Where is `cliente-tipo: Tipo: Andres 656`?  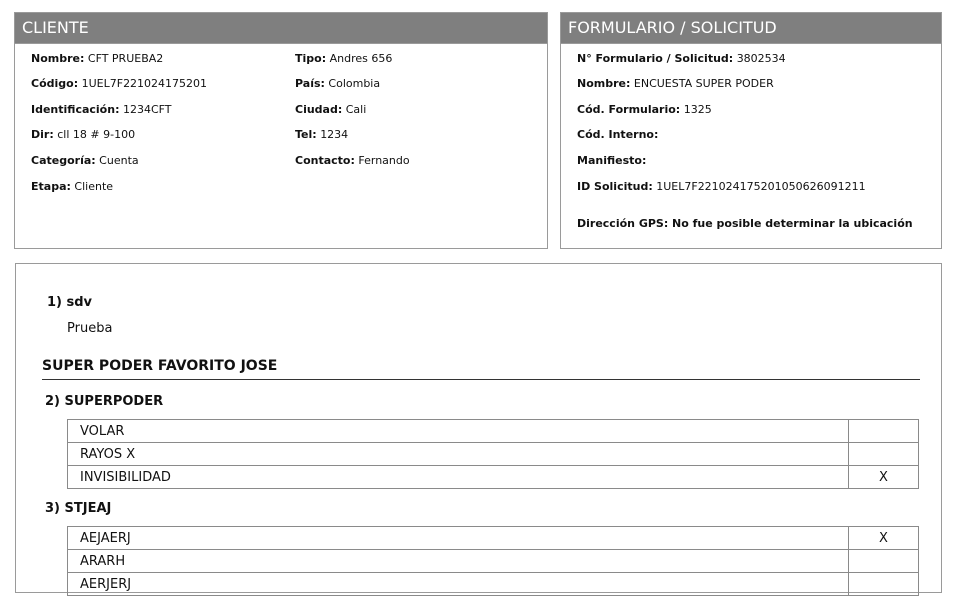
cliente-tipo: Tipo: Andres 656 is located at coordinates (344, 58).